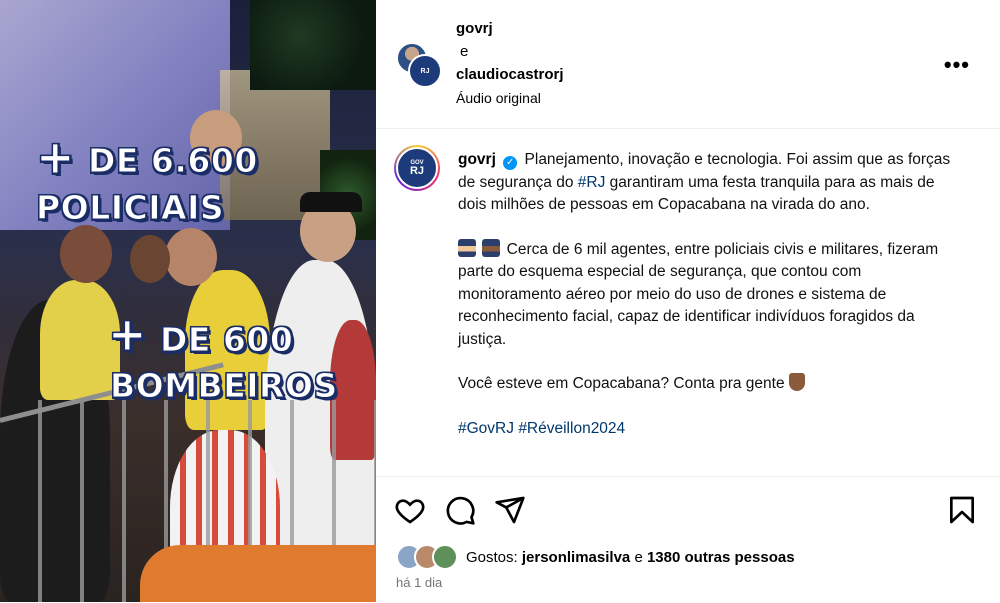 The width and height of the screenshot is (1000, 603). What do you see at coordinates (460, 510) in the screenshot?
I see `comment-icon` at bounding box center [460, 510].